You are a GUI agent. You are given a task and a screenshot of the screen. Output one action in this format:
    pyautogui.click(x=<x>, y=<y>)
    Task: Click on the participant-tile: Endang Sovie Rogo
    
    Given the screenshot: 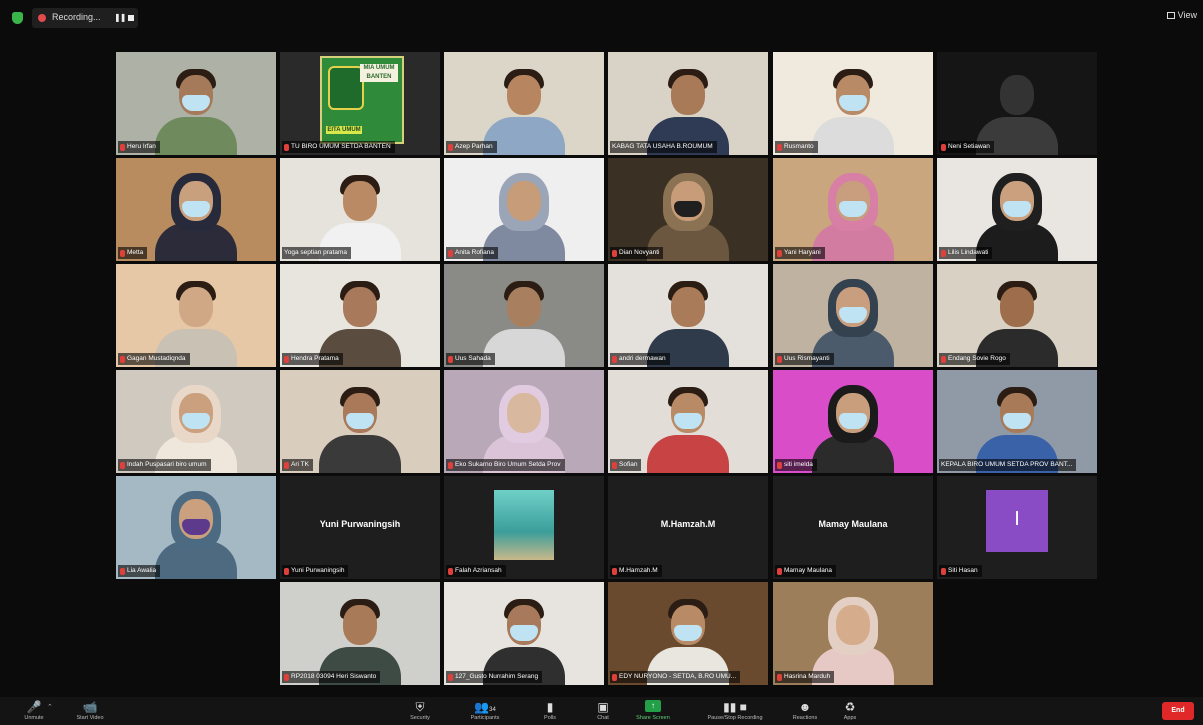 What is the action you would take?
    pyautogui.click(x=1017, y=315)
    